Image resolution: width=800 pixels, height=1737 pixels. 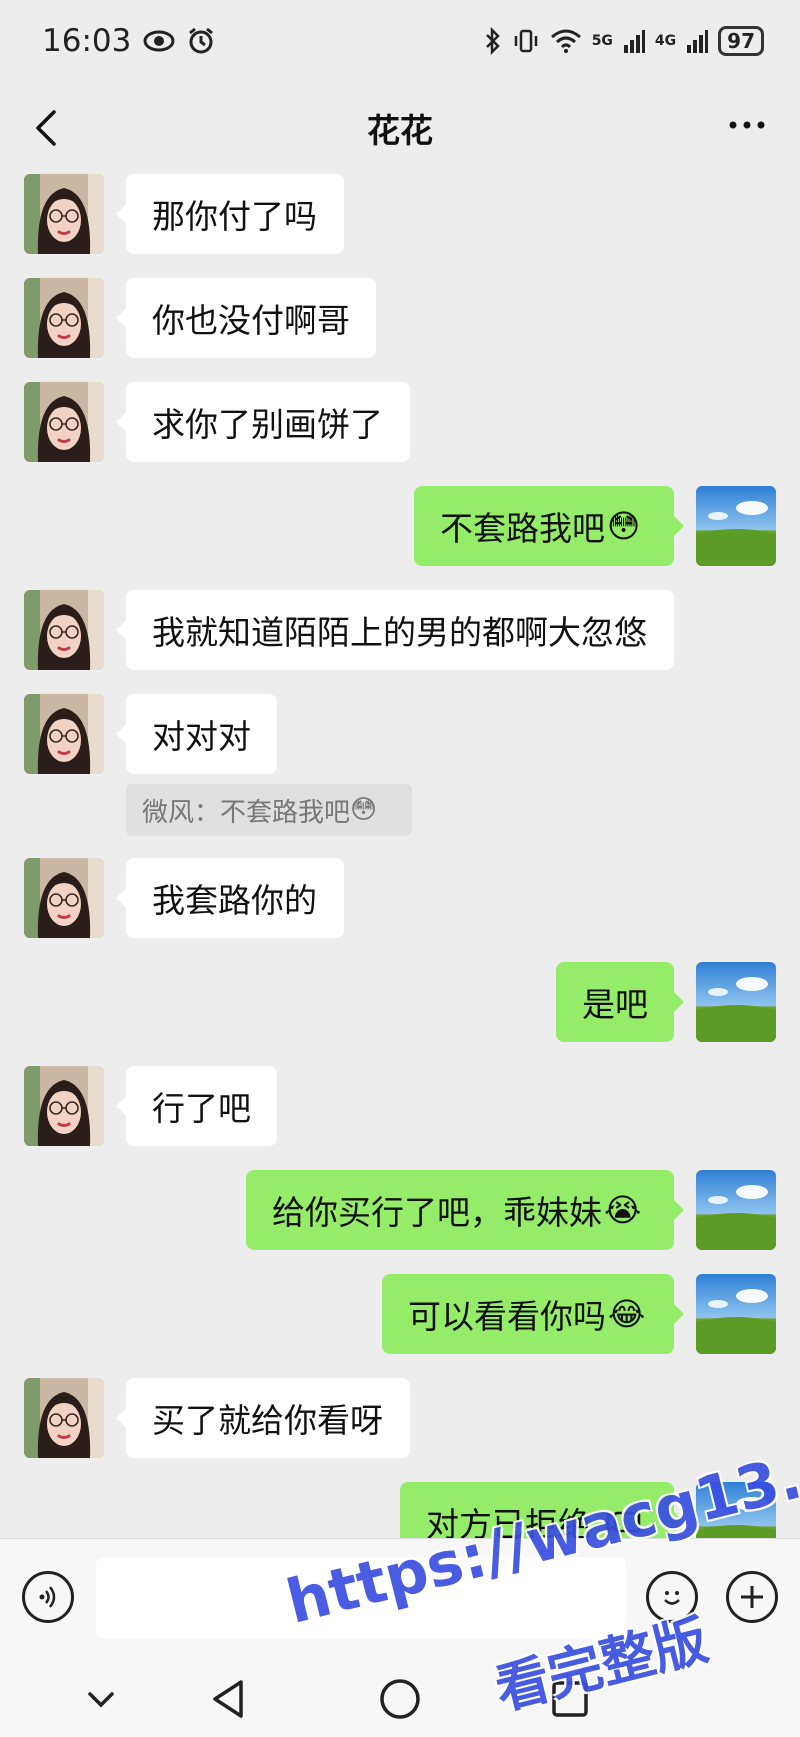 I want to click on chat-title: 花花, so click(x=400, y=130).